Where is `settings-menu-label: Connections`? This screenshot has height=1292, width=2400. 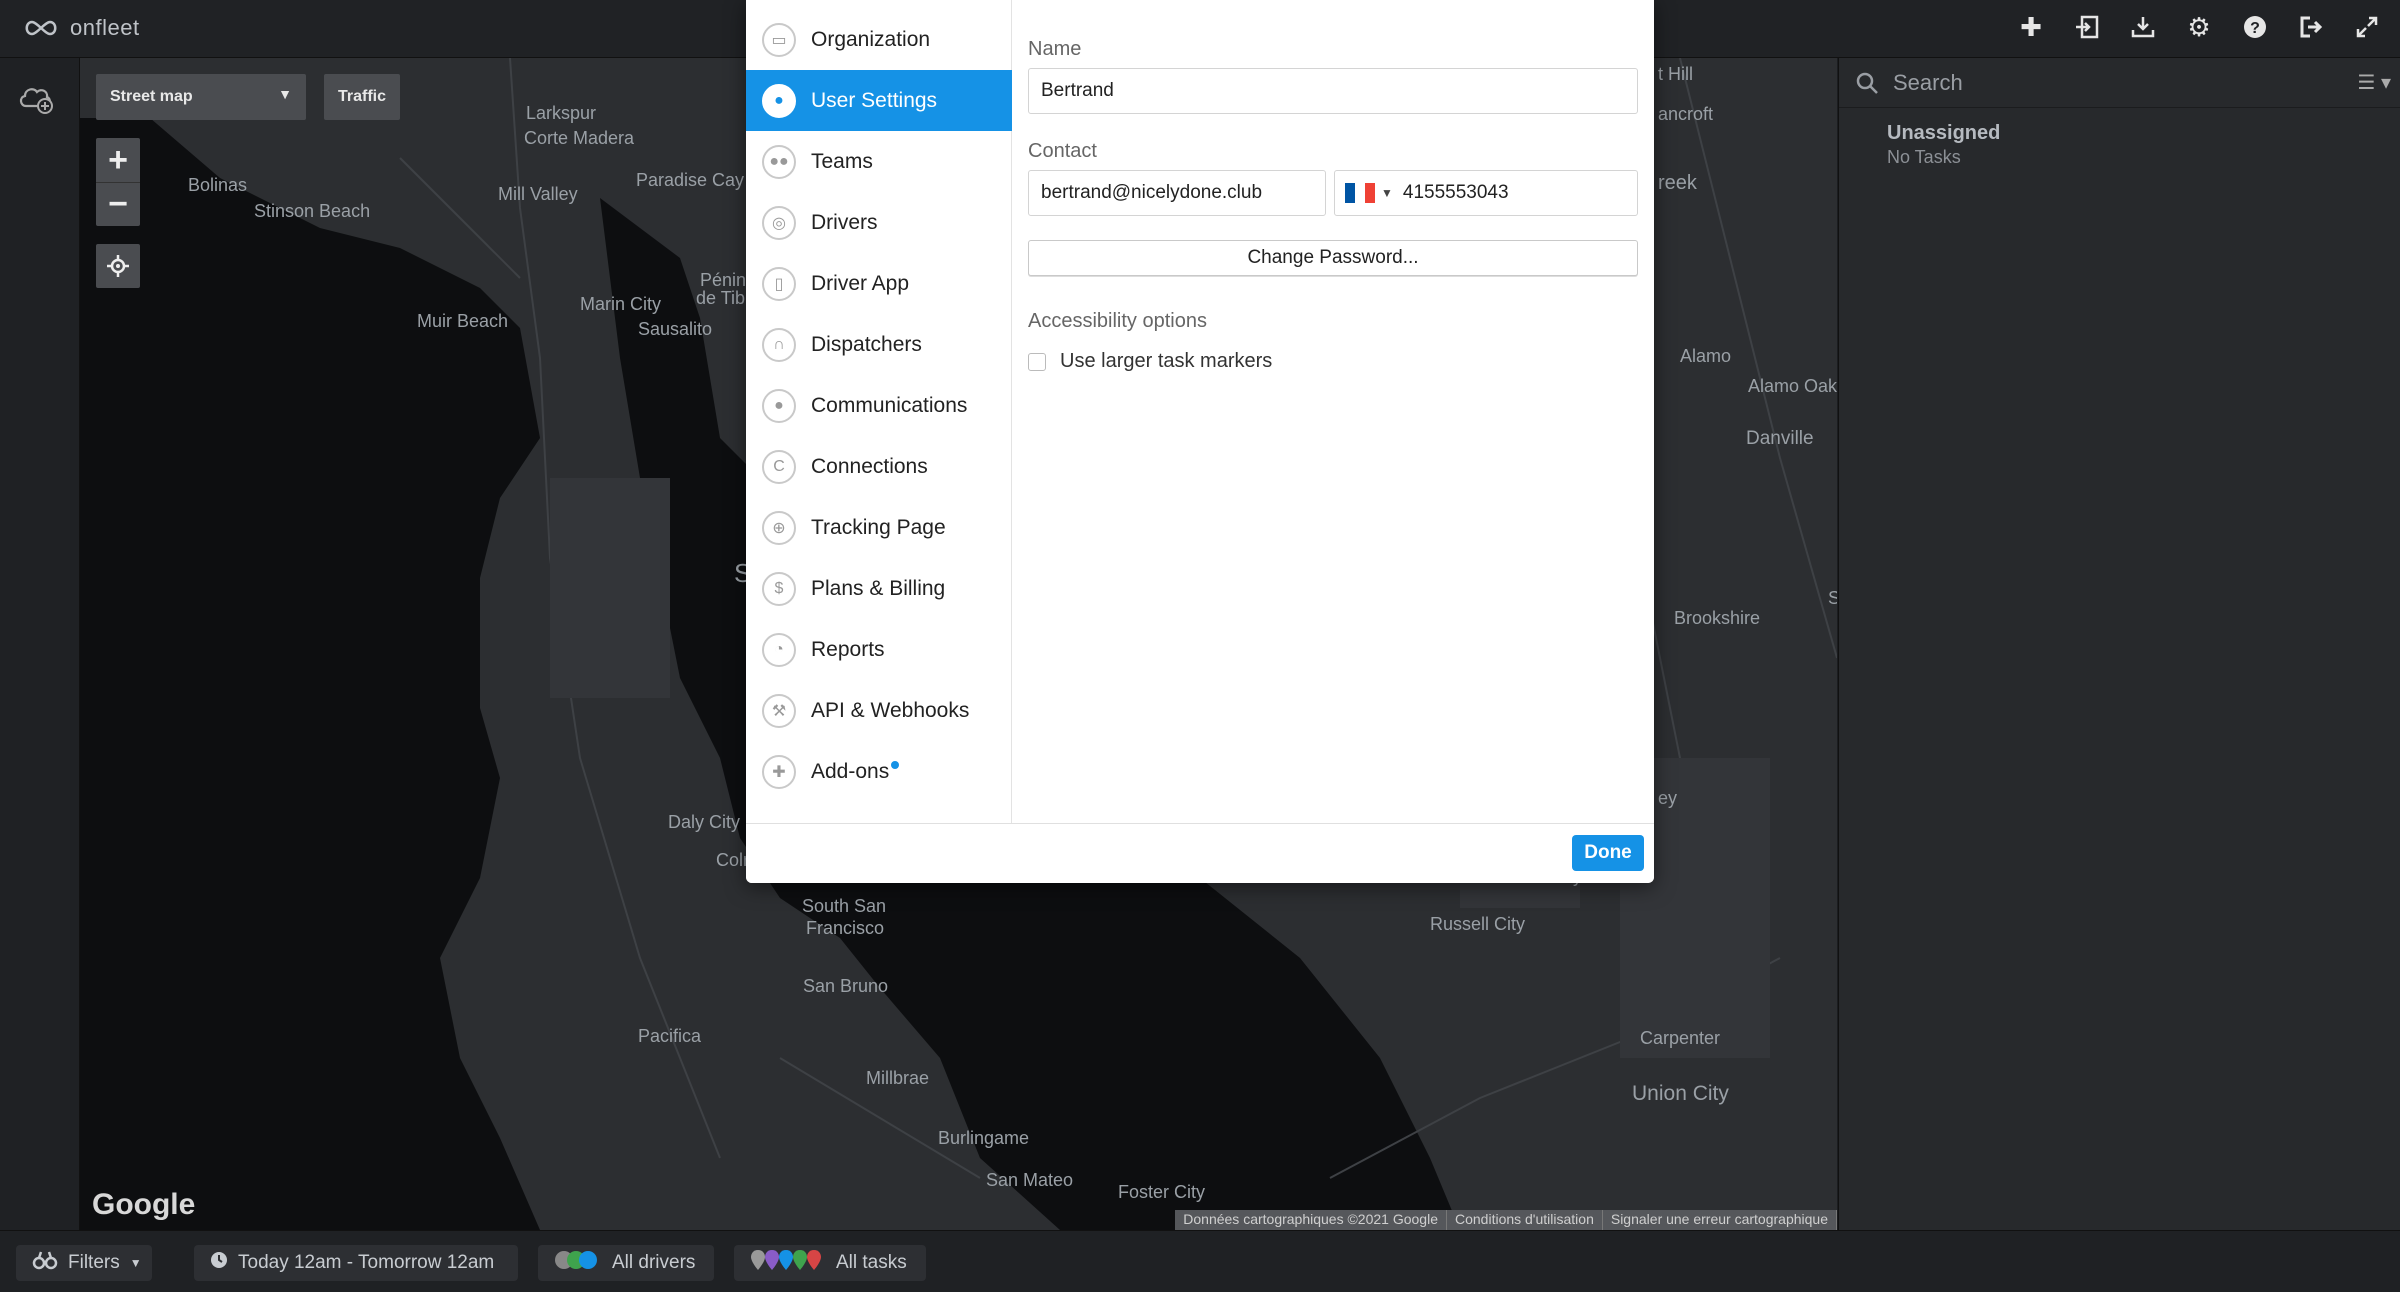
settings-menu-label: Connections is located at coordinates (869, 466).